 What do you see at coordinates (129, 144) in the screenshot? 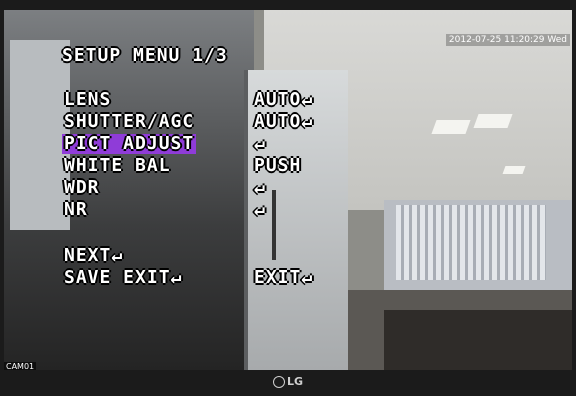
I see `menu-item-pict-adjust-label: PICT ADJUST` at bounding box center [129, 144].